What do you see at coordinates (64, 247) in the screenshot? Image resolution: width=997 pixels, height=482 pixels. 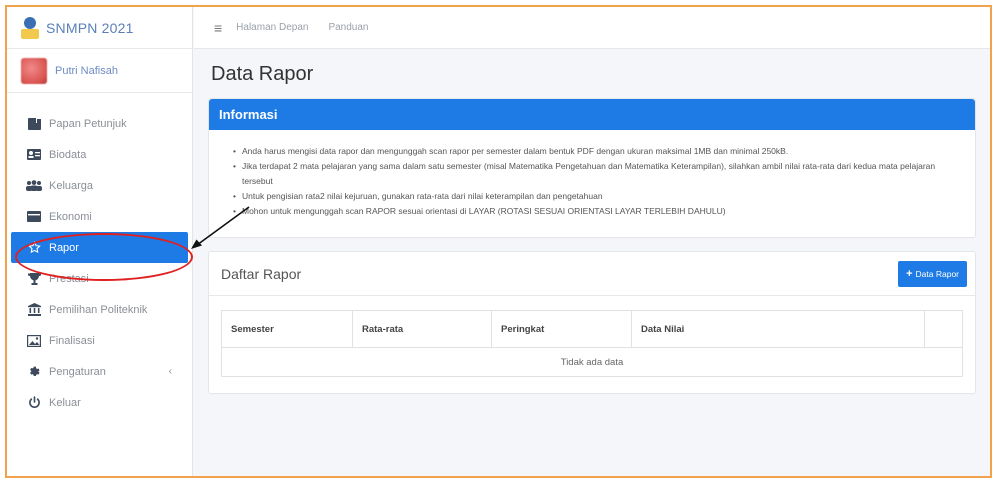 I see `sidebar-item-label: Rapor` at bounding box center [64, 247].